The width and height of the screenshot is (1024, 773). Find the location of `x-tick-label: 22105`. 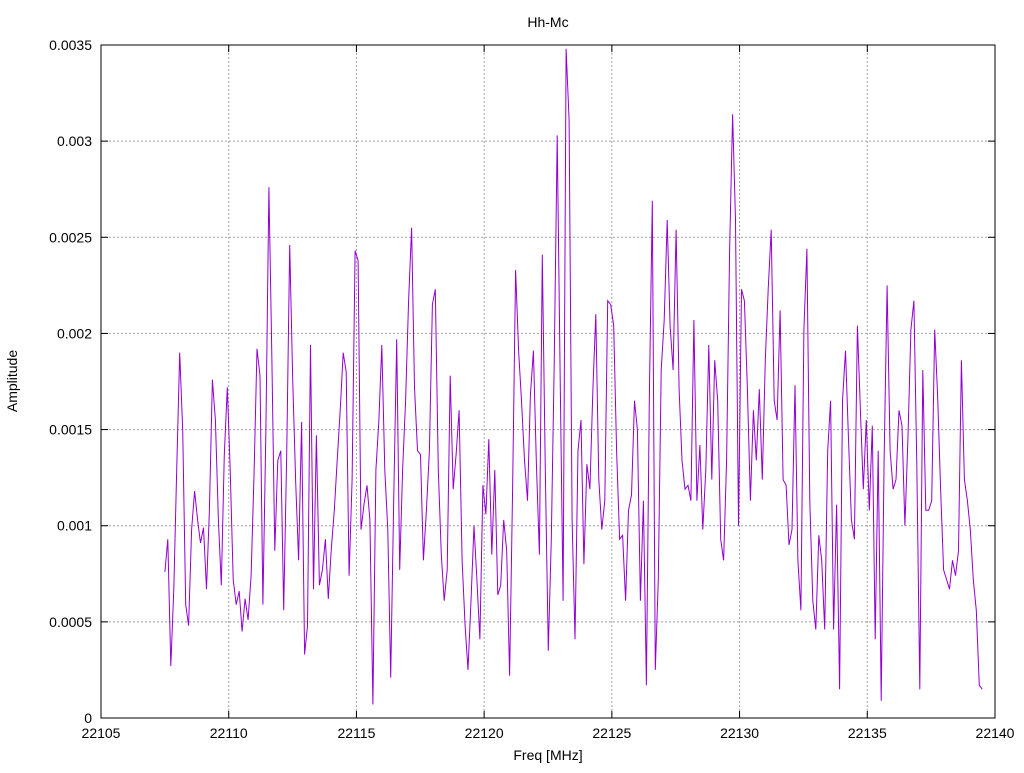

x-tick-label: 22105 is located at coordinates (101, 733).